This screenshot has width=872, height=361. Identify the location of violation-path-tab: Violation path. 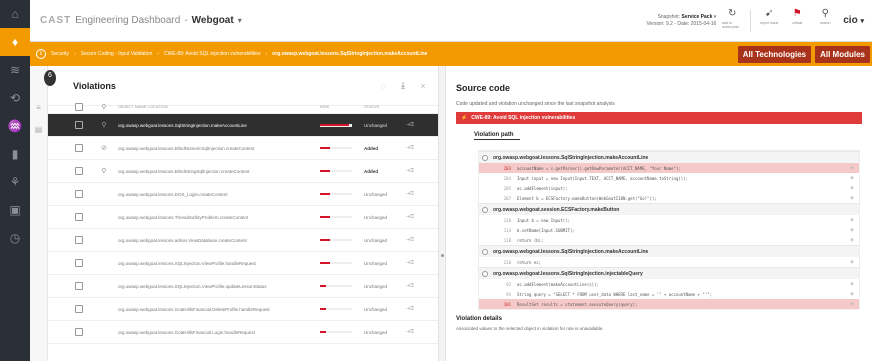
(497, 136).